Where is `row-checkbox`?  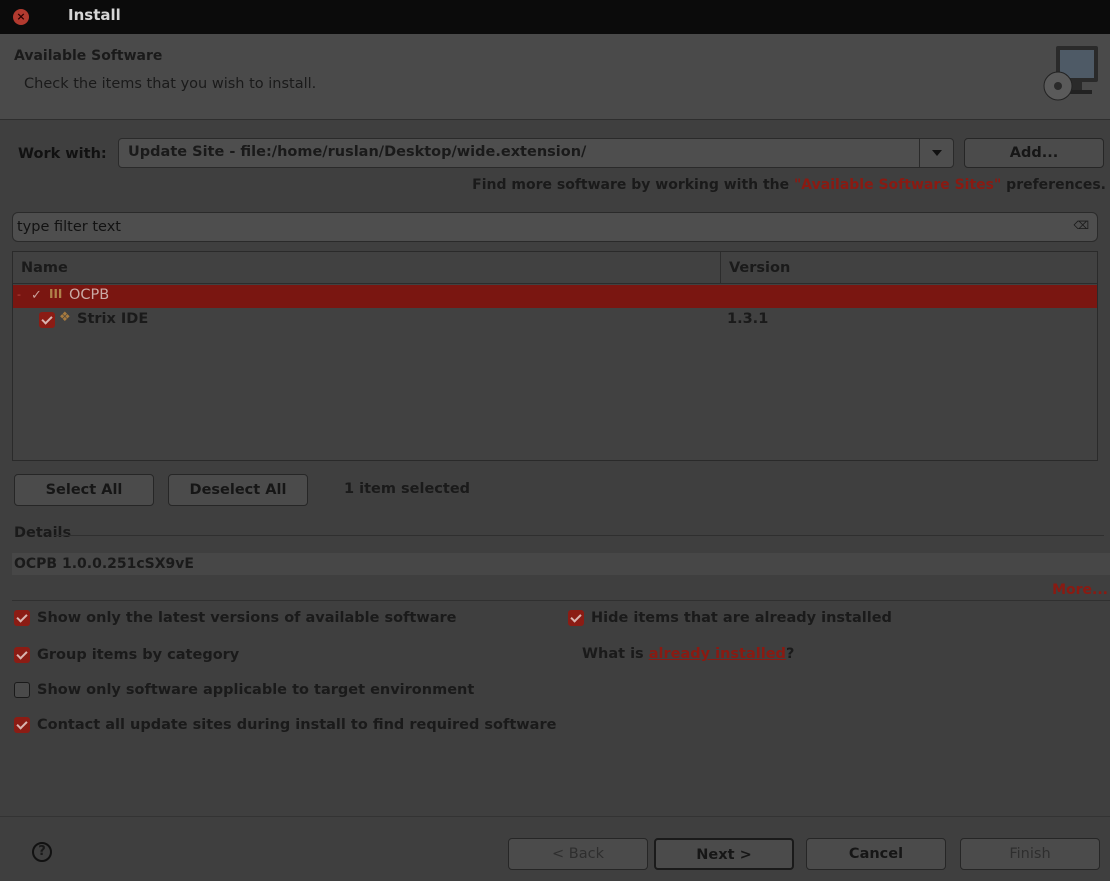
row-checkbox is located at coordinates (47, 320).